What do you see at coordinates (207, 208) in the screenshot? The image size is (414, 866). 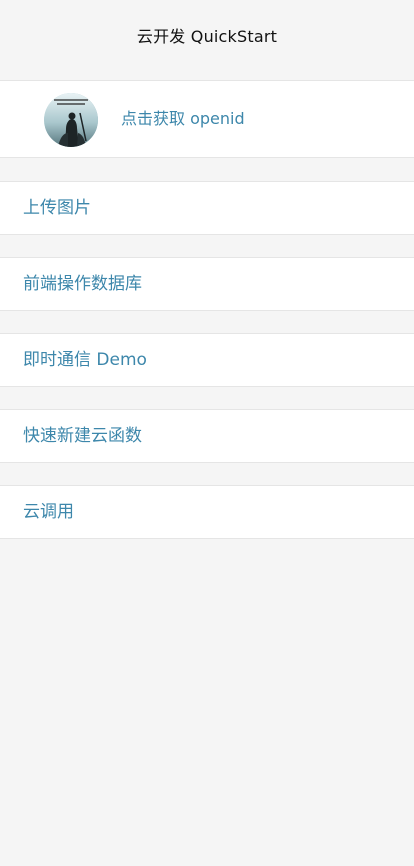 I see `menu-item-upload-image: 上传图片` at bounding box center [207, 208].